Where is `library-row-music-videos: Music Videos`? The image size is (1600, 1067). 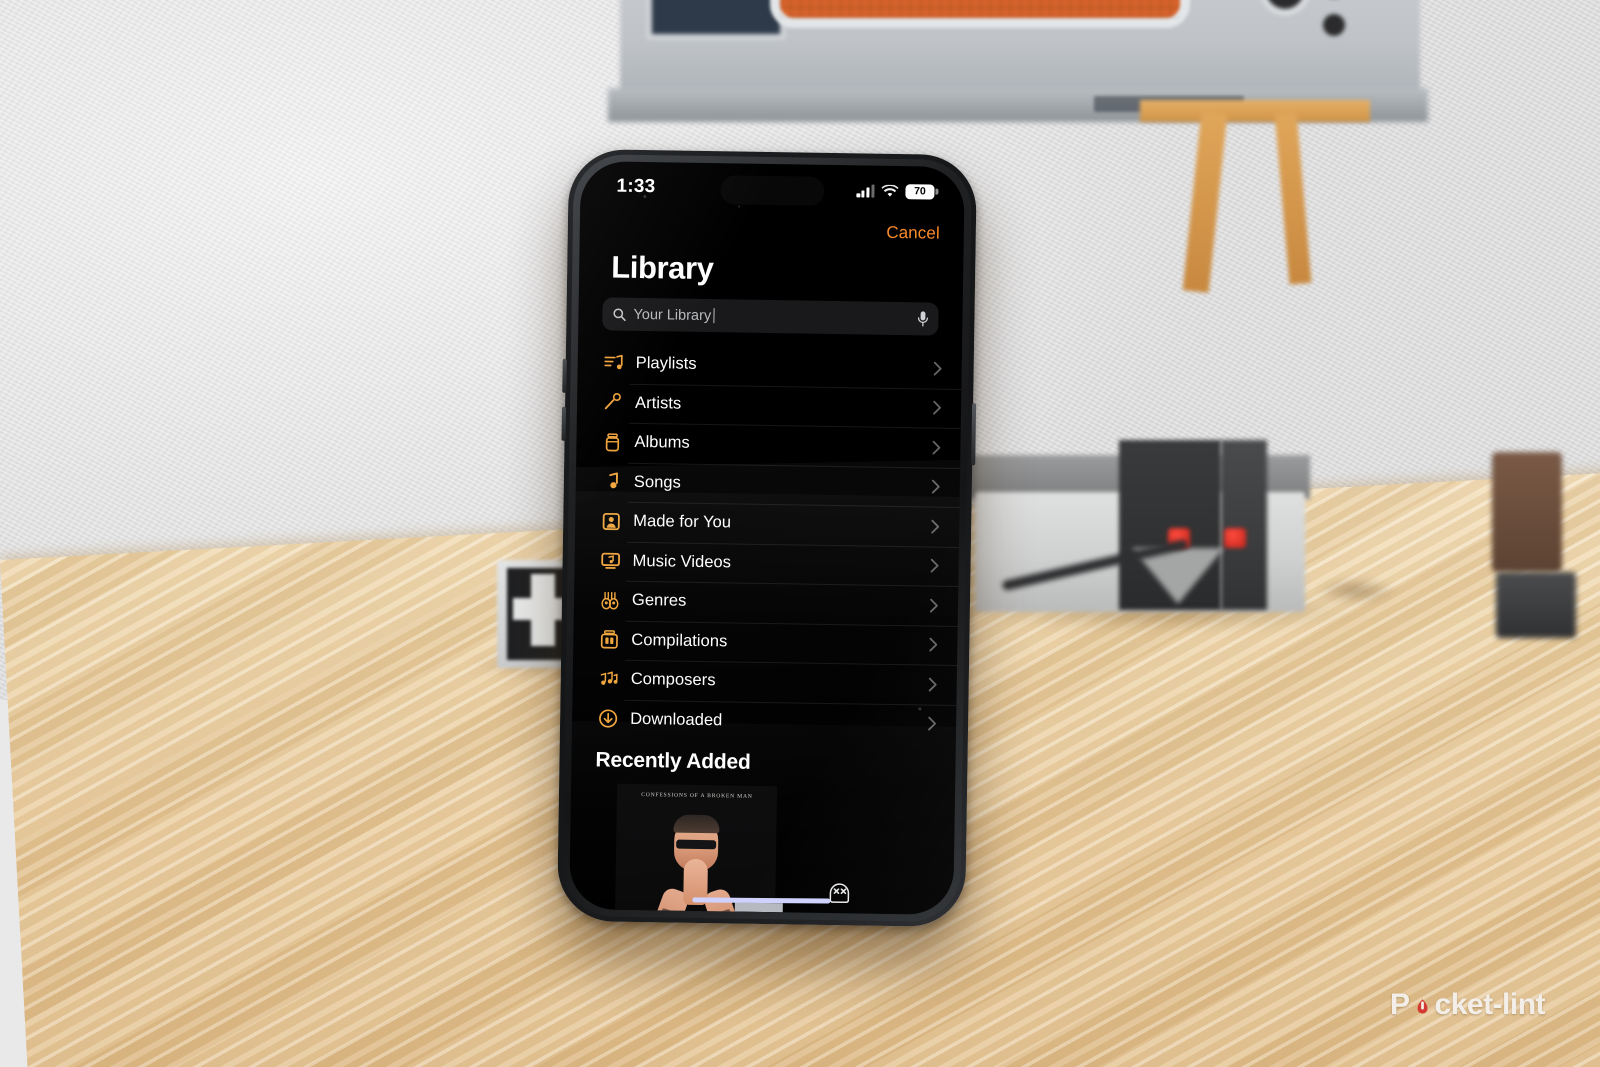
library-row-music-videos: Music Videos is located at coordinates (766, 563).